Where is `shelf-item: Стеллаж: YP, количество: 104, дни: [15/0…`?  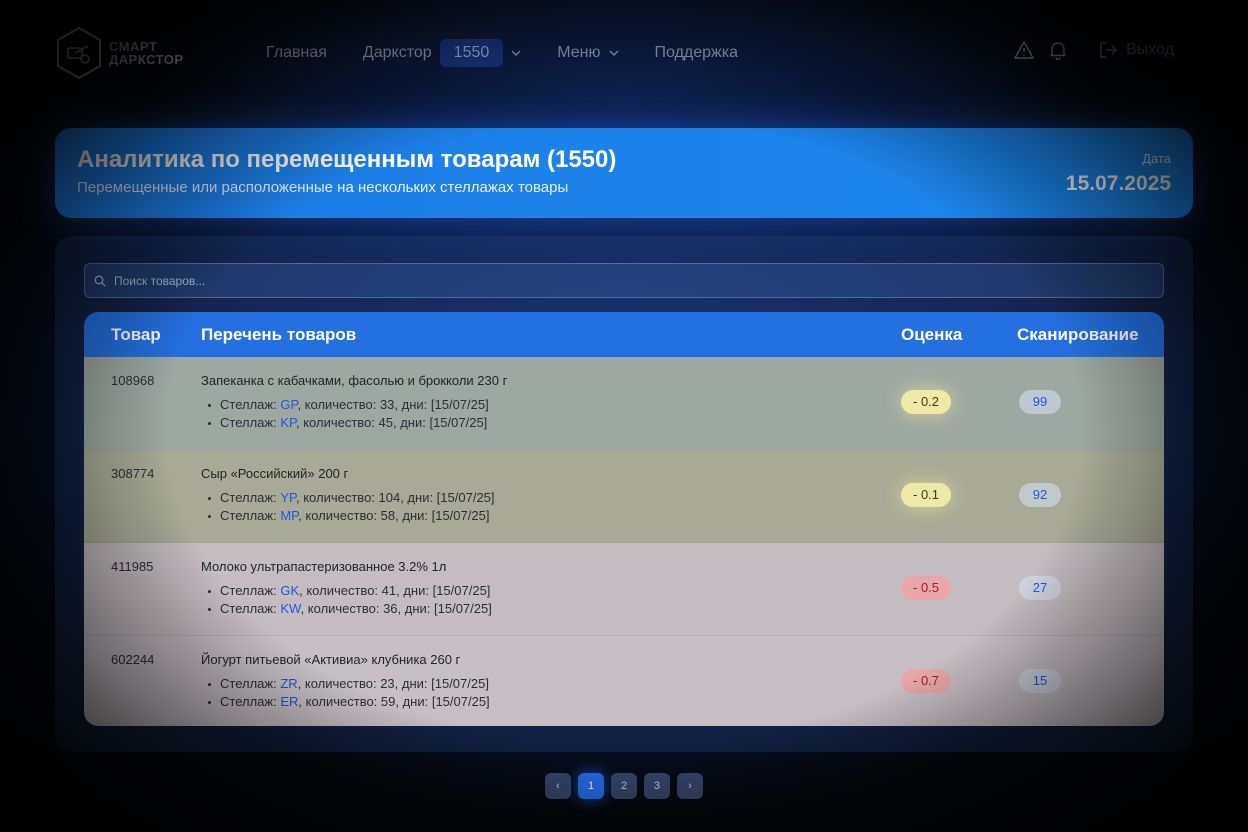
shelf-item: Стеллаж: YP, количество: 104, дни: [15/0… is located at coordinates (351, 498).